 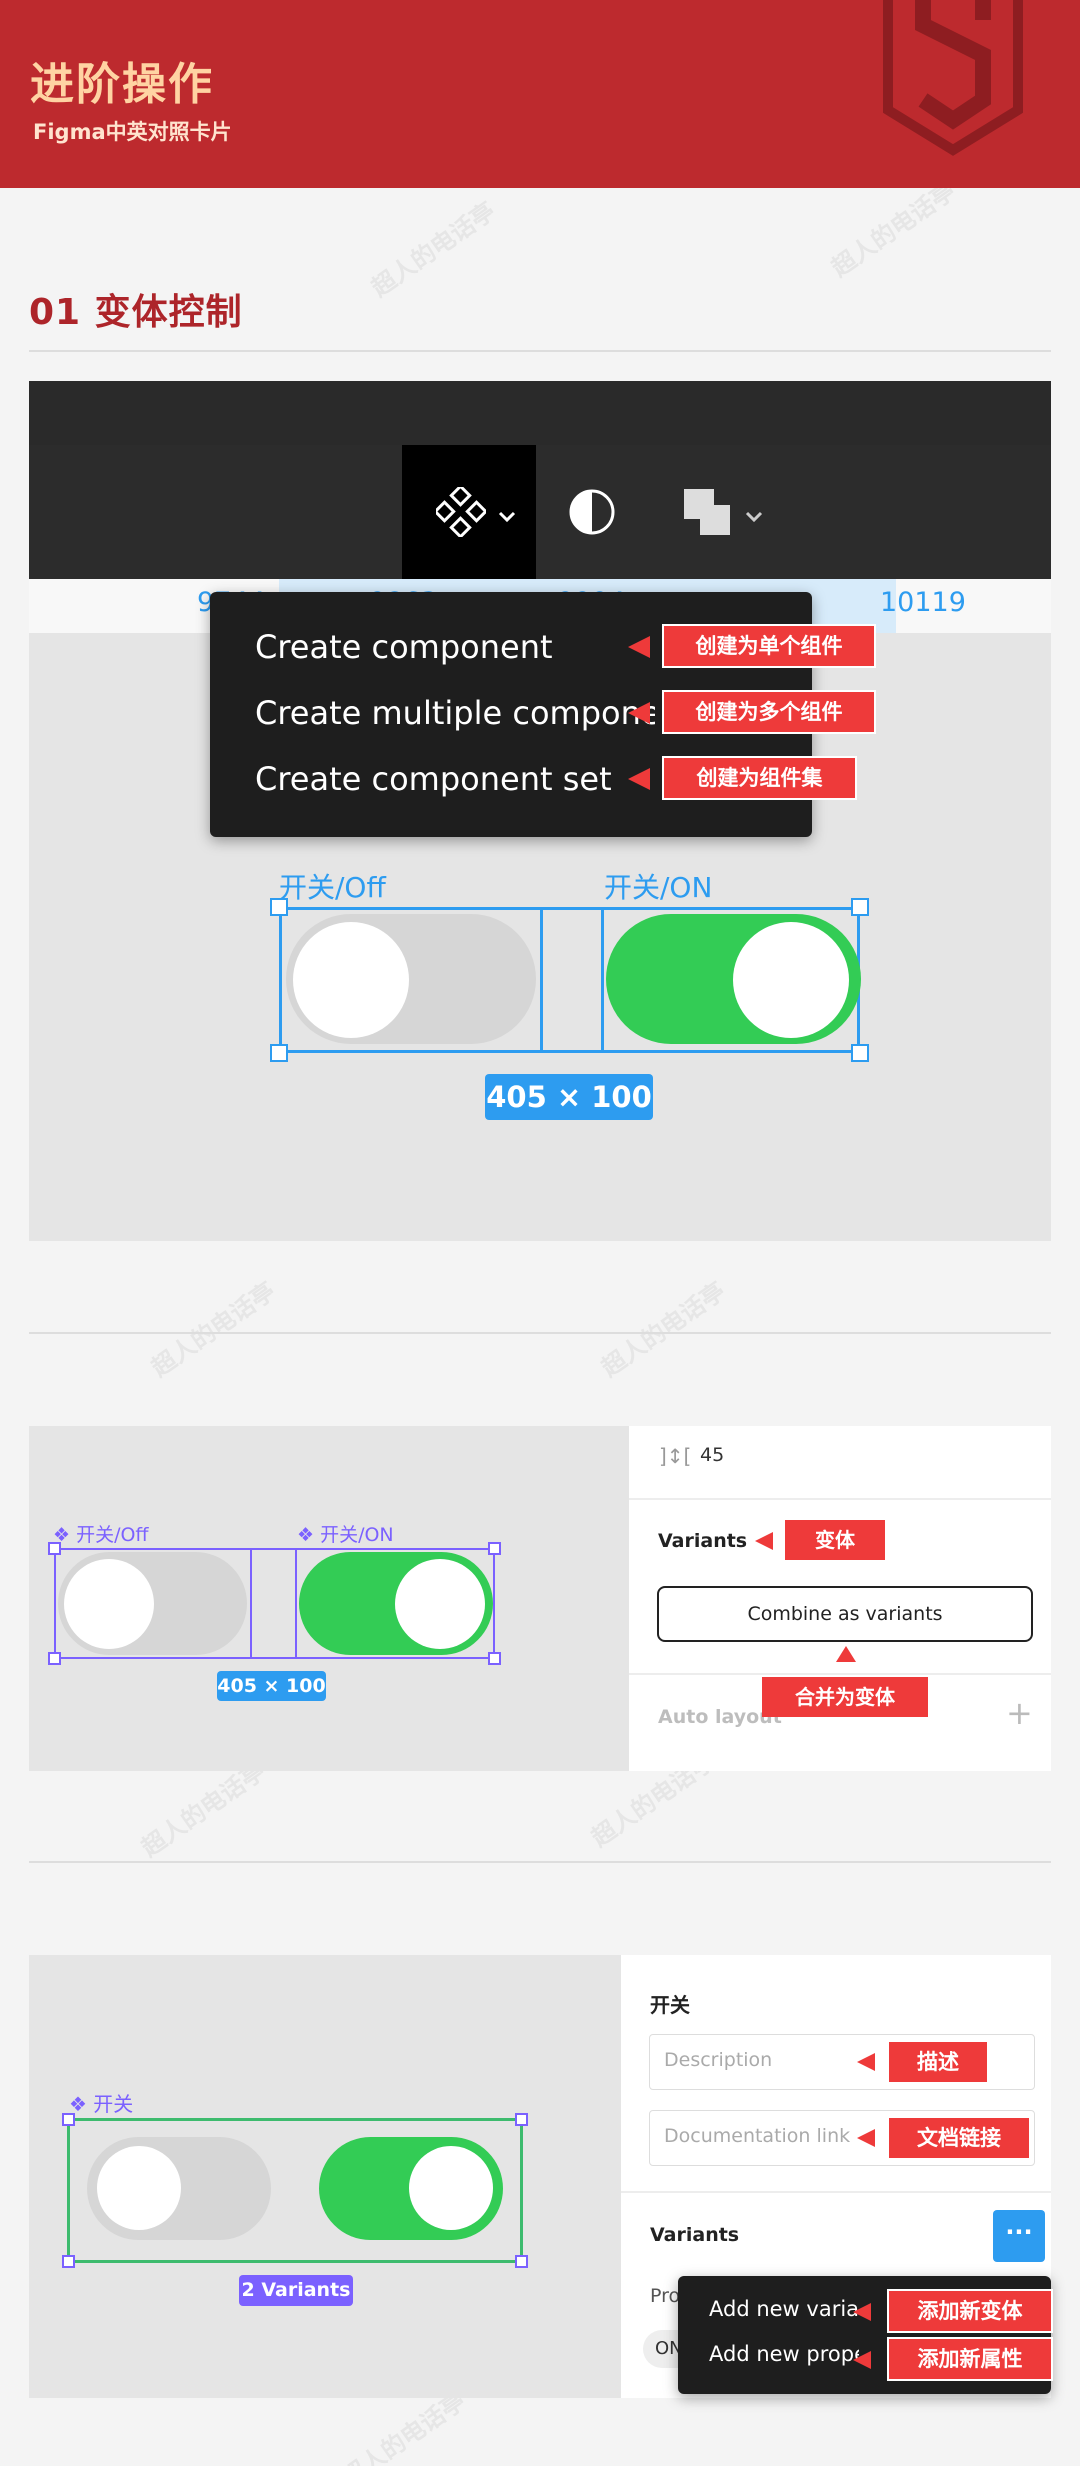 I want to click on component-set-label: ❖ 开关, so click(x=101, y=2104).